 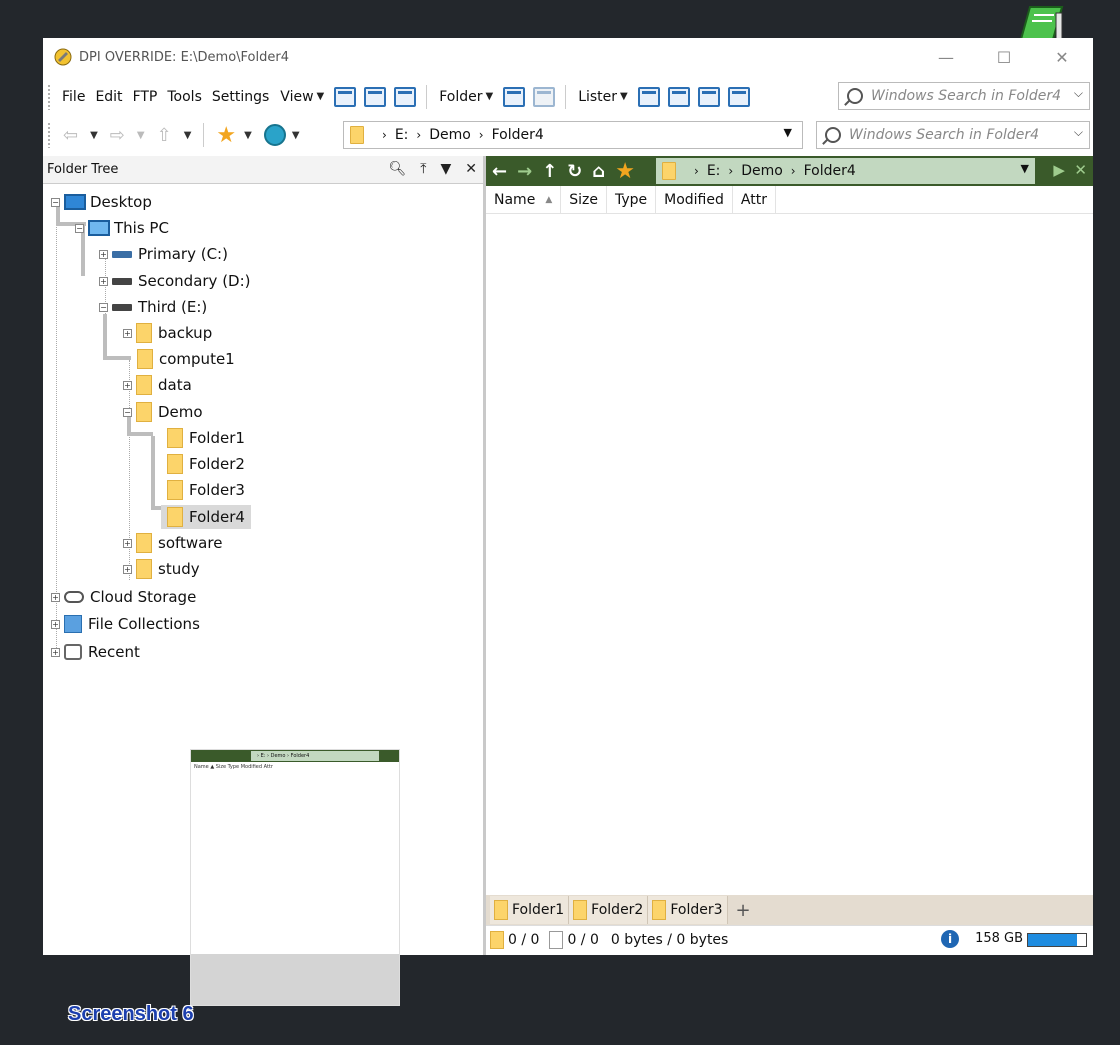 What do you see at coordinates (70, 135) in the screenshot?
I see `back-icon: ⇦` at bounding box center [70, 135].